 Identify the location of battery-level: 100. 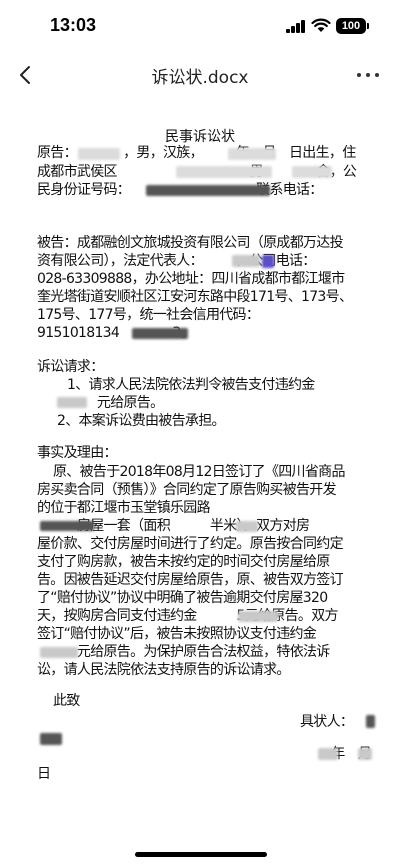
(351, 26).